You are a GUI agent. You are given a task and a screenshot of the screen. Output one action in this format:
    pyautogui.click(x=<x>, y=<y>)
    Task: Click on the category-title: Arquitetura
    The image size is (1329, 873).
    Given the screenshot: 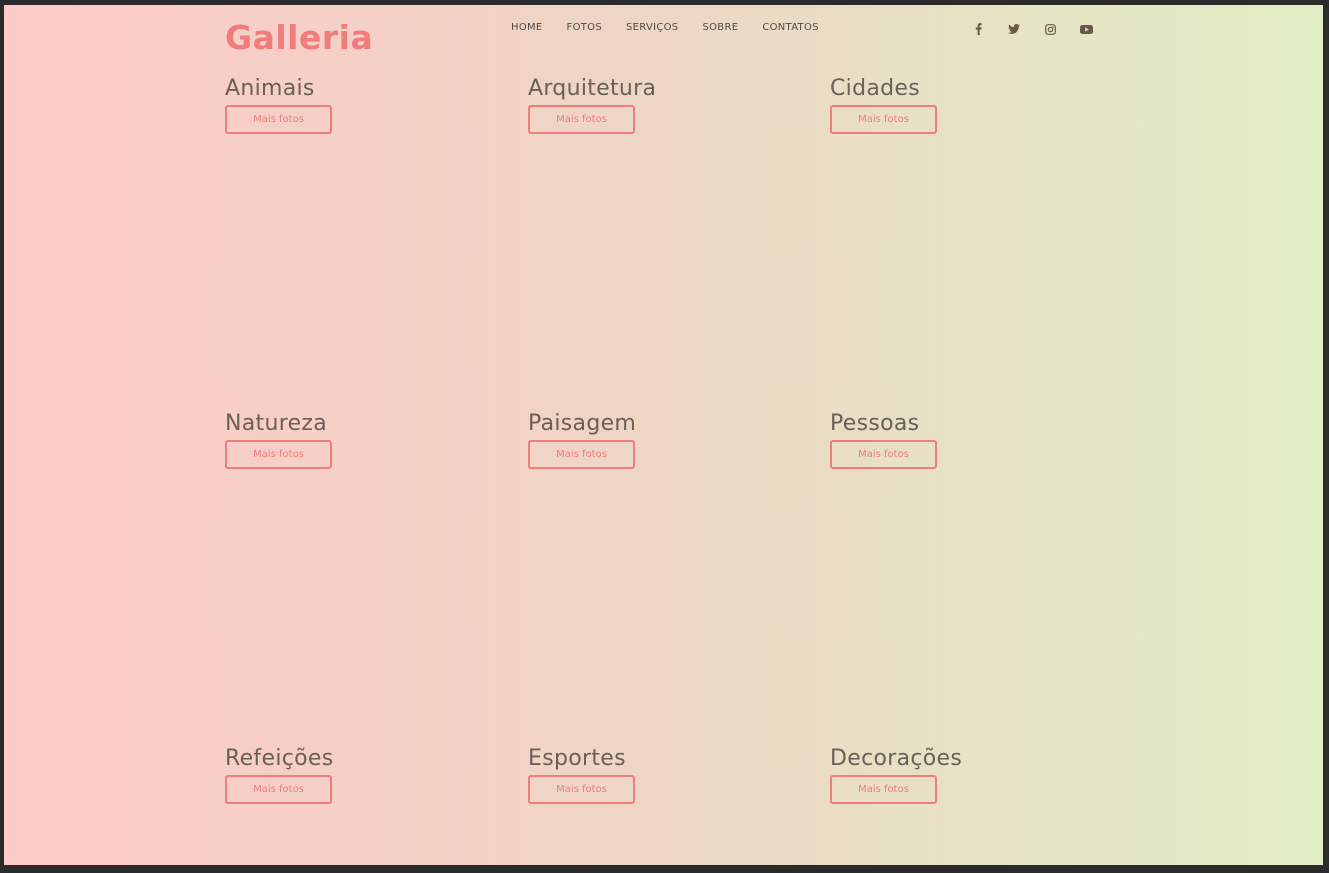 What is the action you would take?
    pyautogui.click(x=592, y=88)
    